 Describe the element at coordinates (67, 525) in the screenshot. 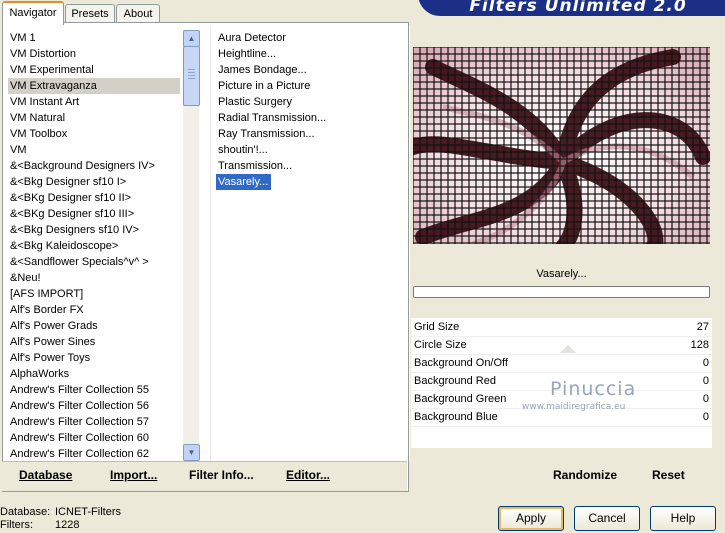

I see `filters-status-value: 1228` at that location.